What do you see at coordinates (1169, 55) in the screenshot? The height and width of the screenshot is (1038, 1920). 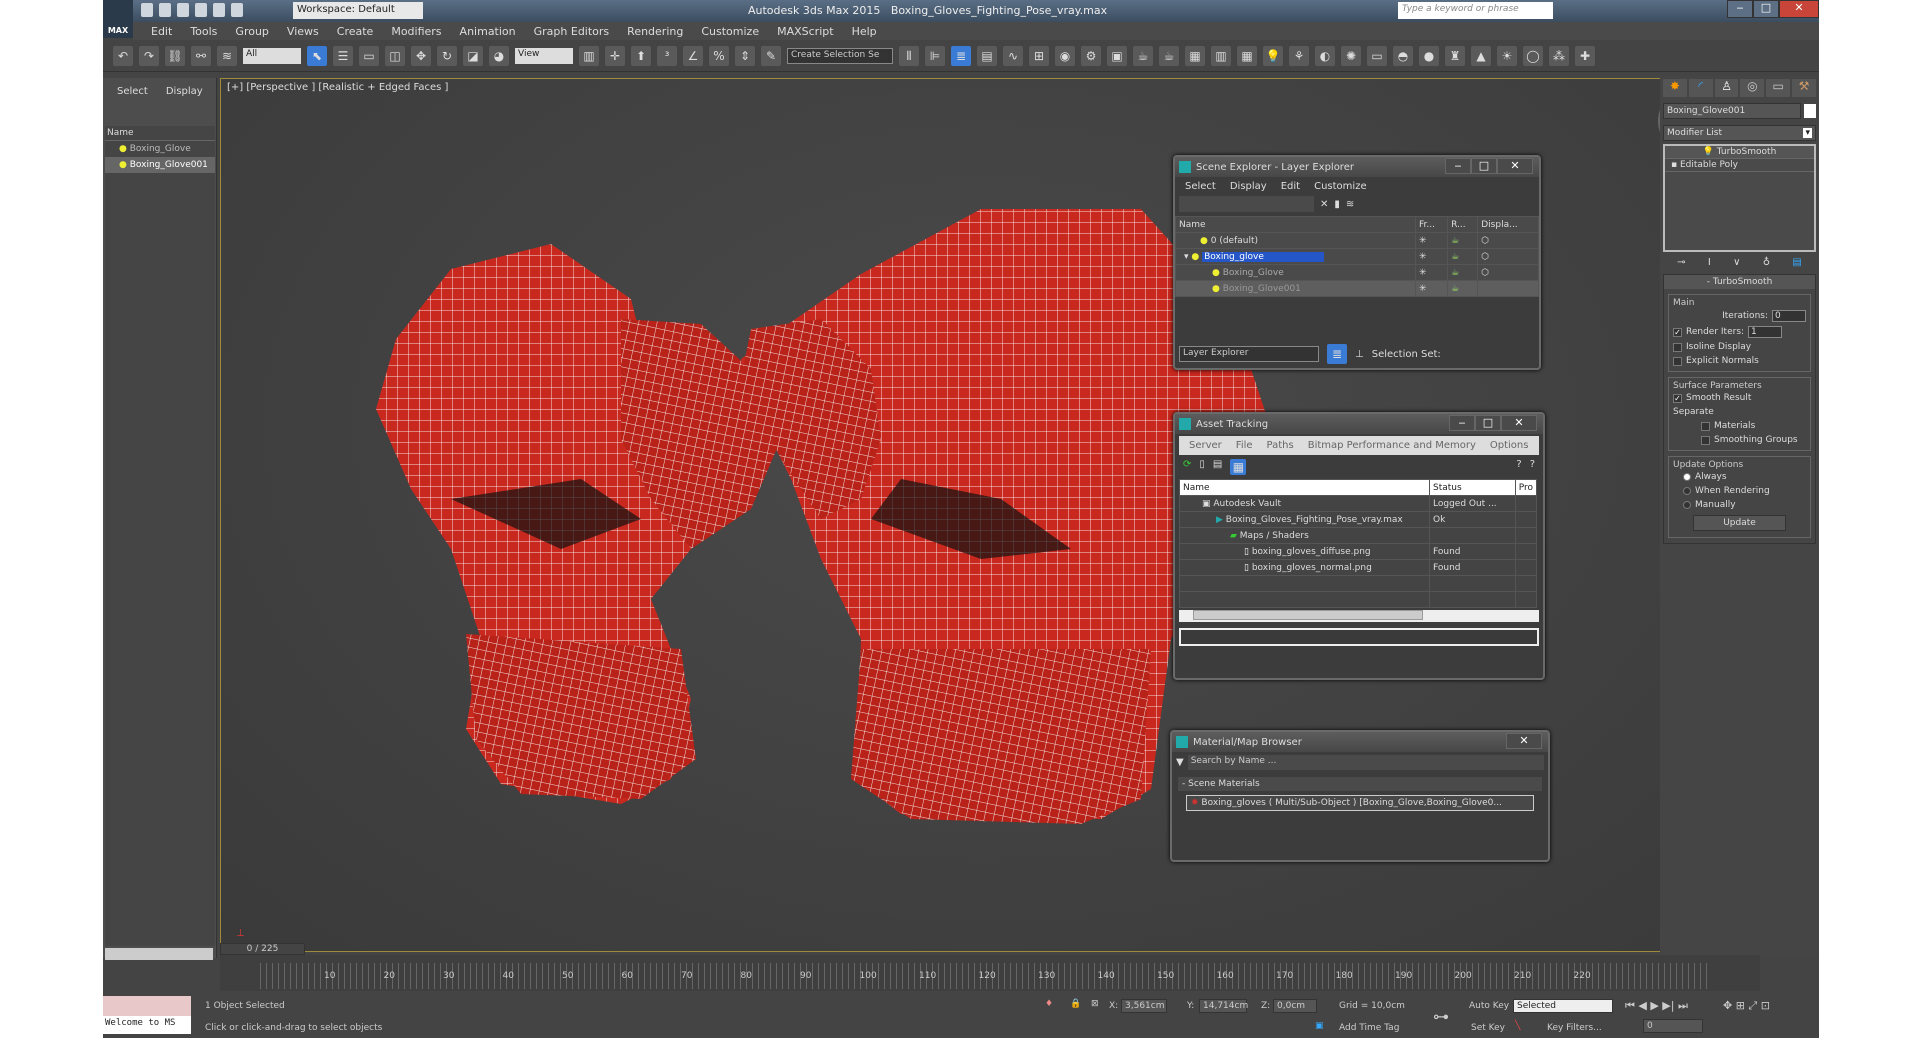 I see `vray-render-icon: ☕` at bounding box center [1169, 55].